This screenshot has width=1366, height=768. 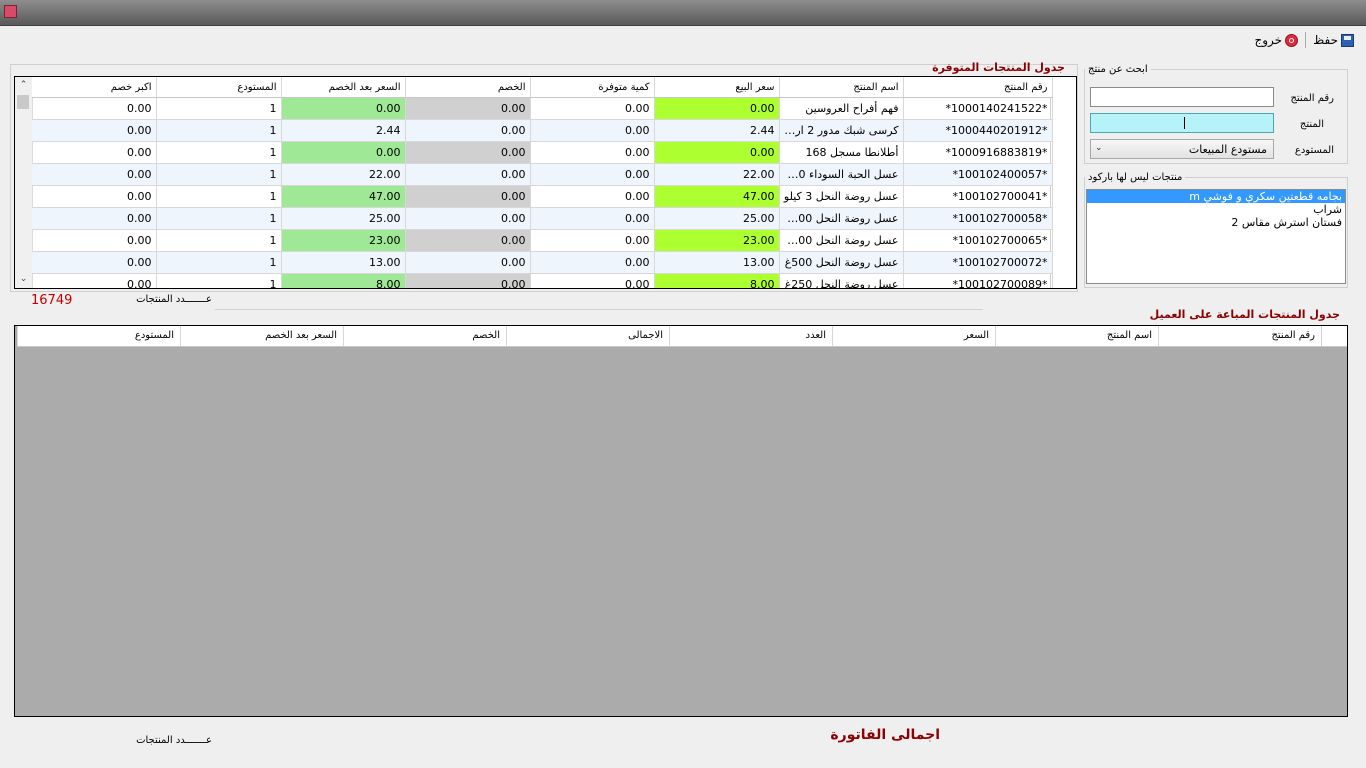 What do you see at coordinates (978, 108) in the screenshot?
I see `table-cell: *1000140241522*` at bounding box center [978, 108].